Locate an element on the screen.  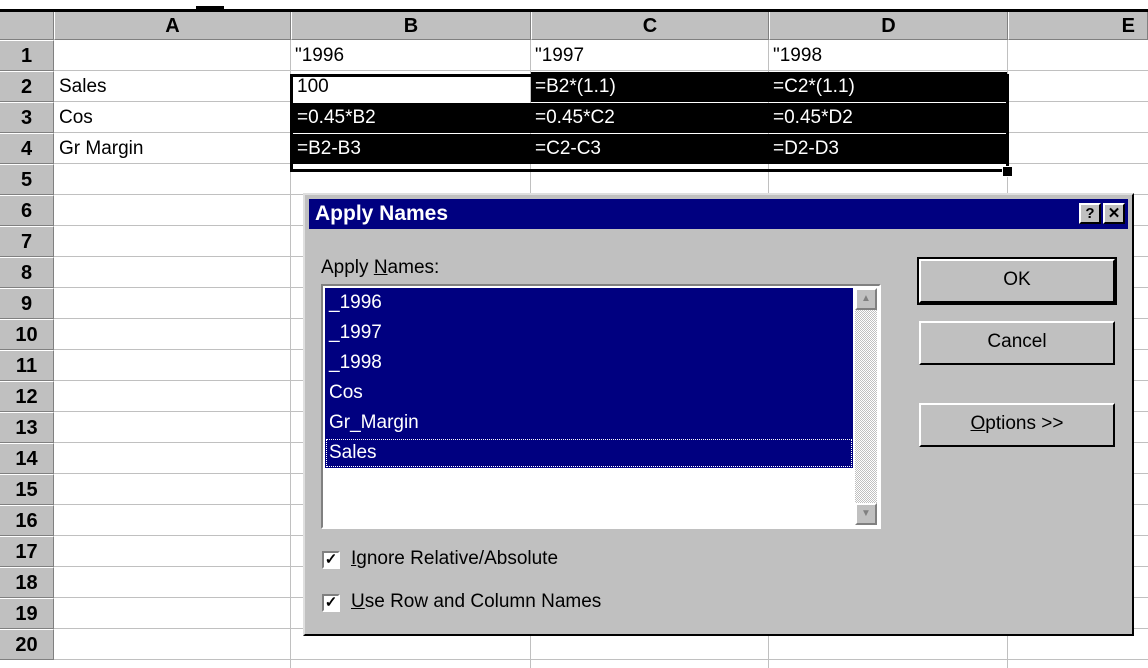
row-header: 15 is located at coordinates (27, 489).